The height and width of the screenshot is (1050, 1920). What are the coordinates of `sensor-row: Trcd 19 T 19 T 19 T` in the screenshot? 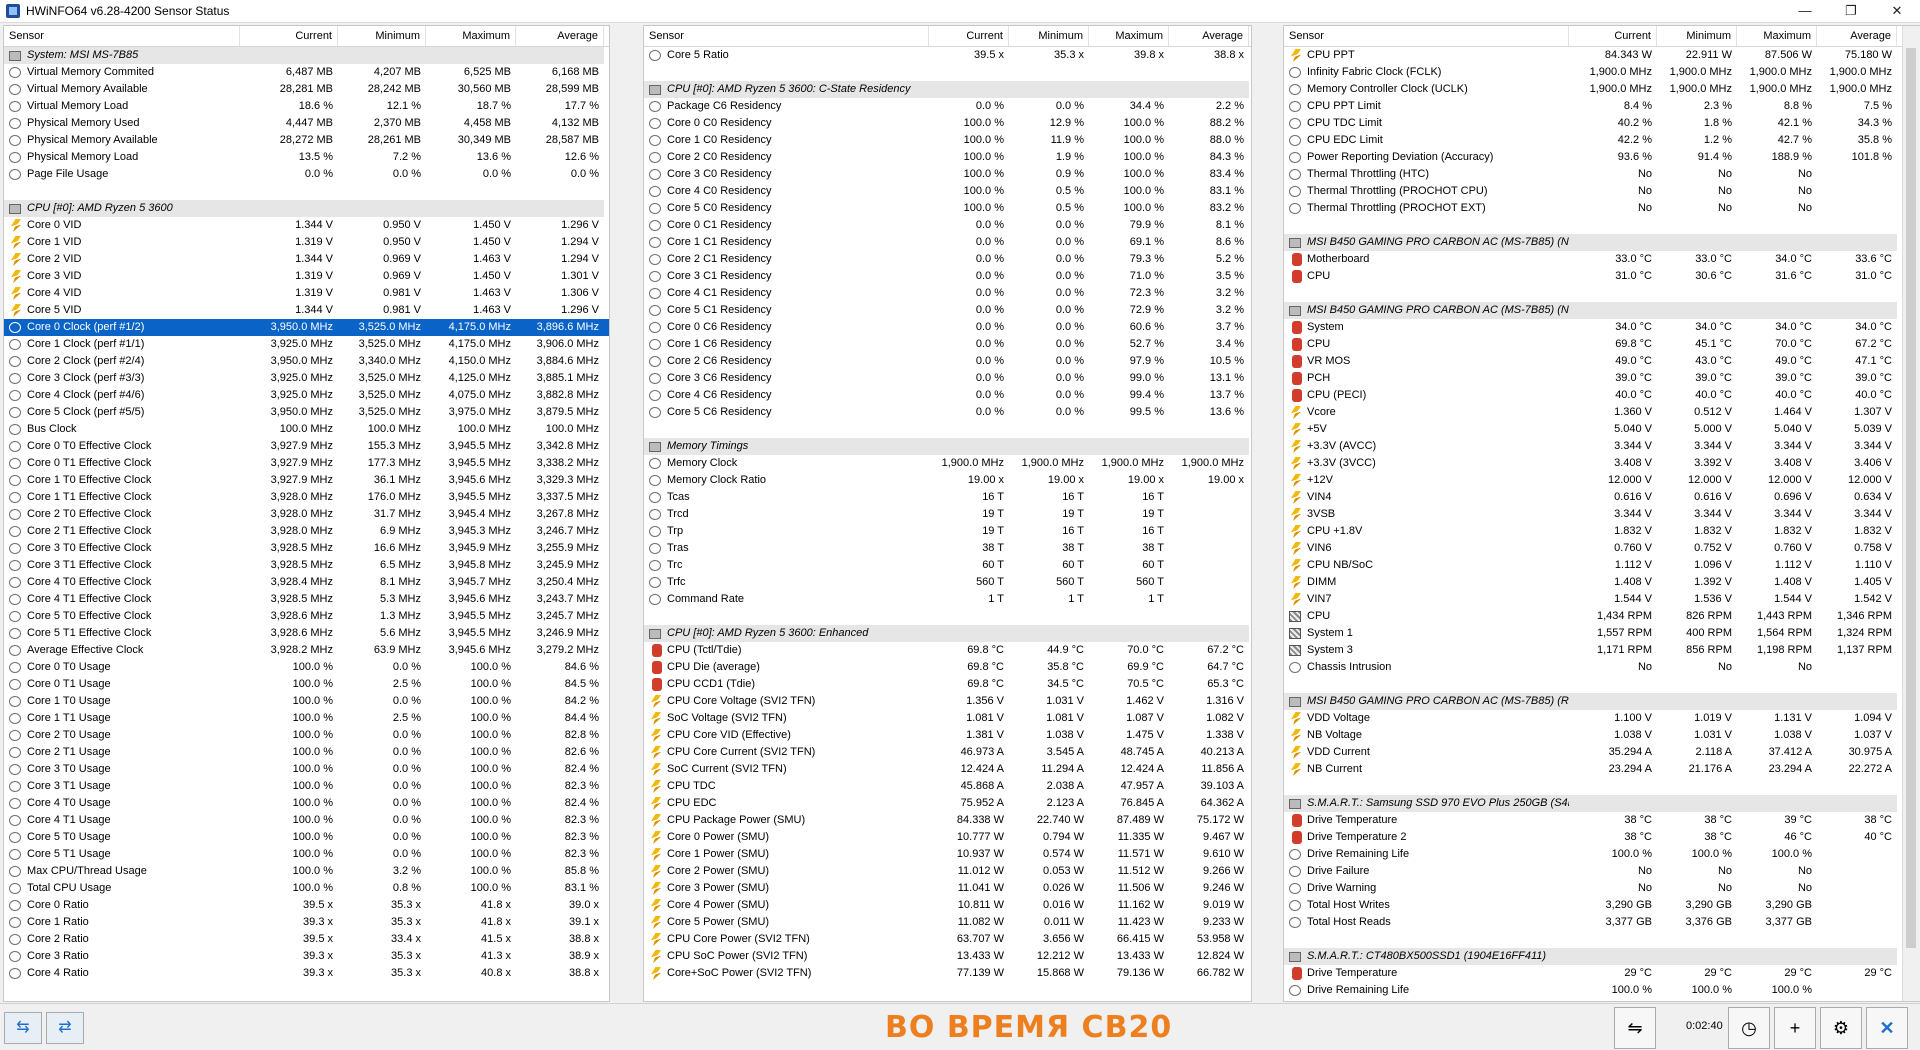 It's located at (947, 514).